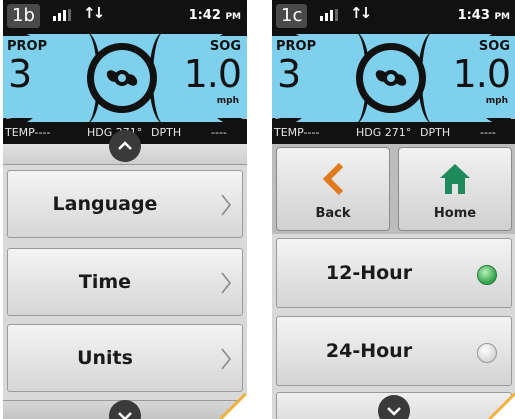 Image resolution: width=515 pixels, height=419 pixels. I want to click on back-label: Back, so click(333, 213).